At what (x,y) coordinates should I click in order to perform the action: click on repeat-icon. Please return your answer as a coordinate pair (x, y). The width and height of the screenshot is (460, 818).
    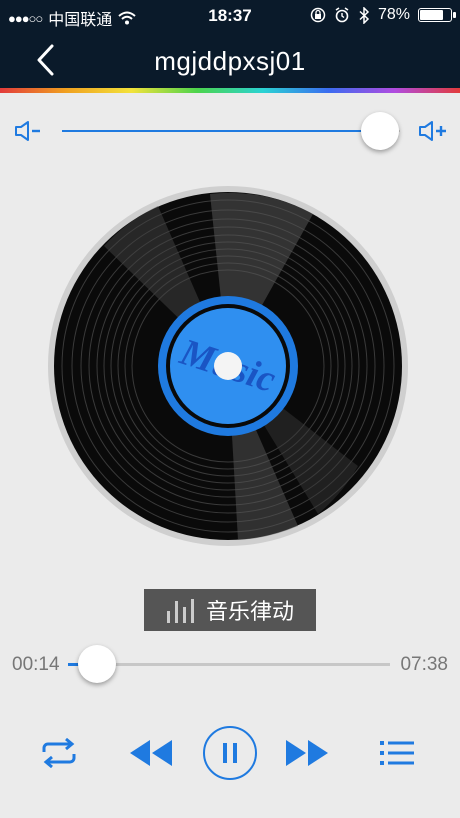
    Looking at the image, I should click on (59, 753).